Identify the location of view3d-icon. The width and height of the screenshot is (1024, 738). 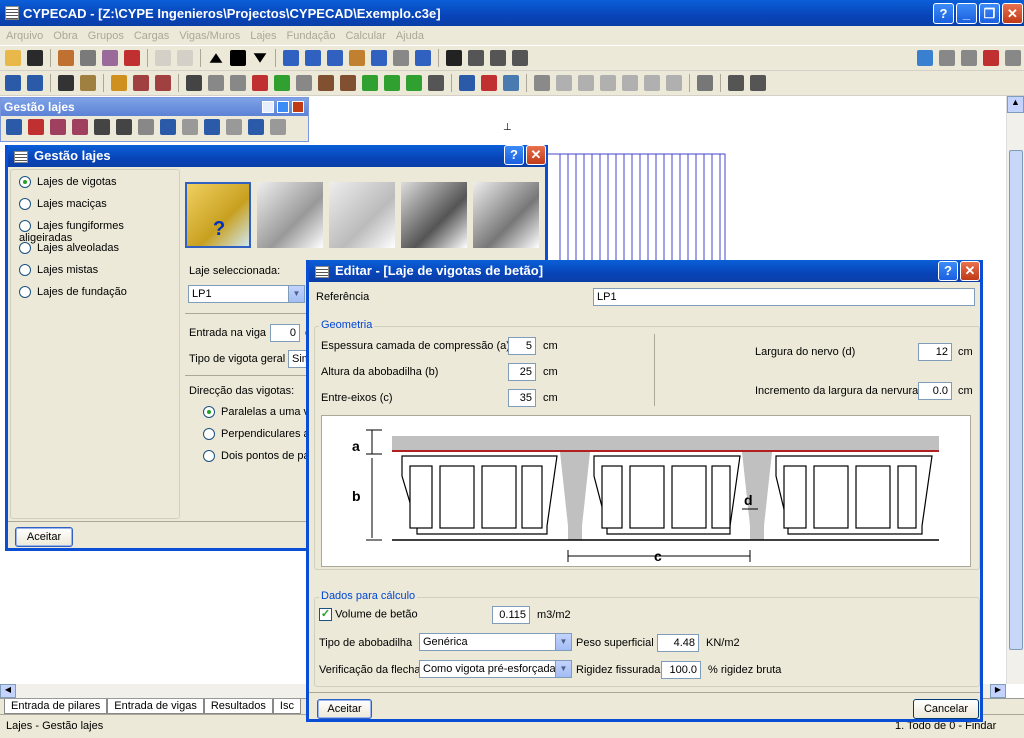
(947, 58).